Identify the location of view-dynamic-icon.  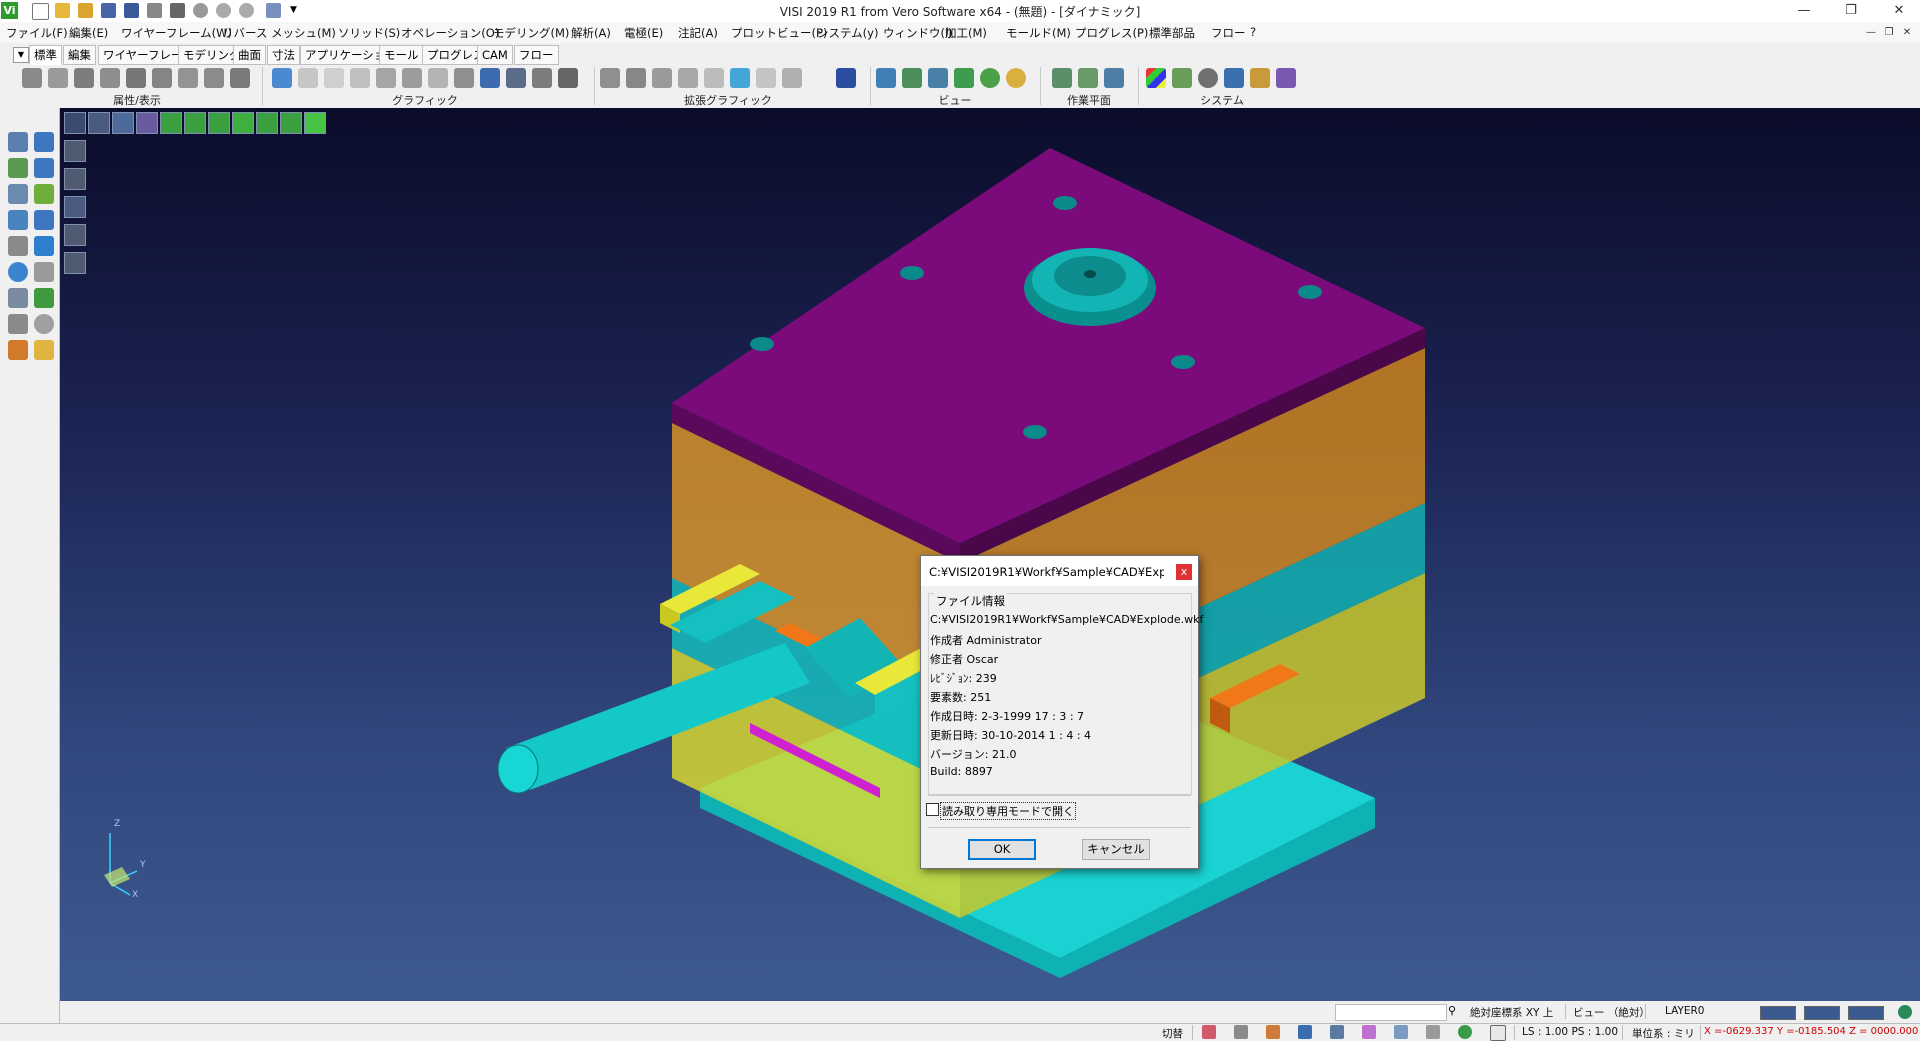
(990, 78).